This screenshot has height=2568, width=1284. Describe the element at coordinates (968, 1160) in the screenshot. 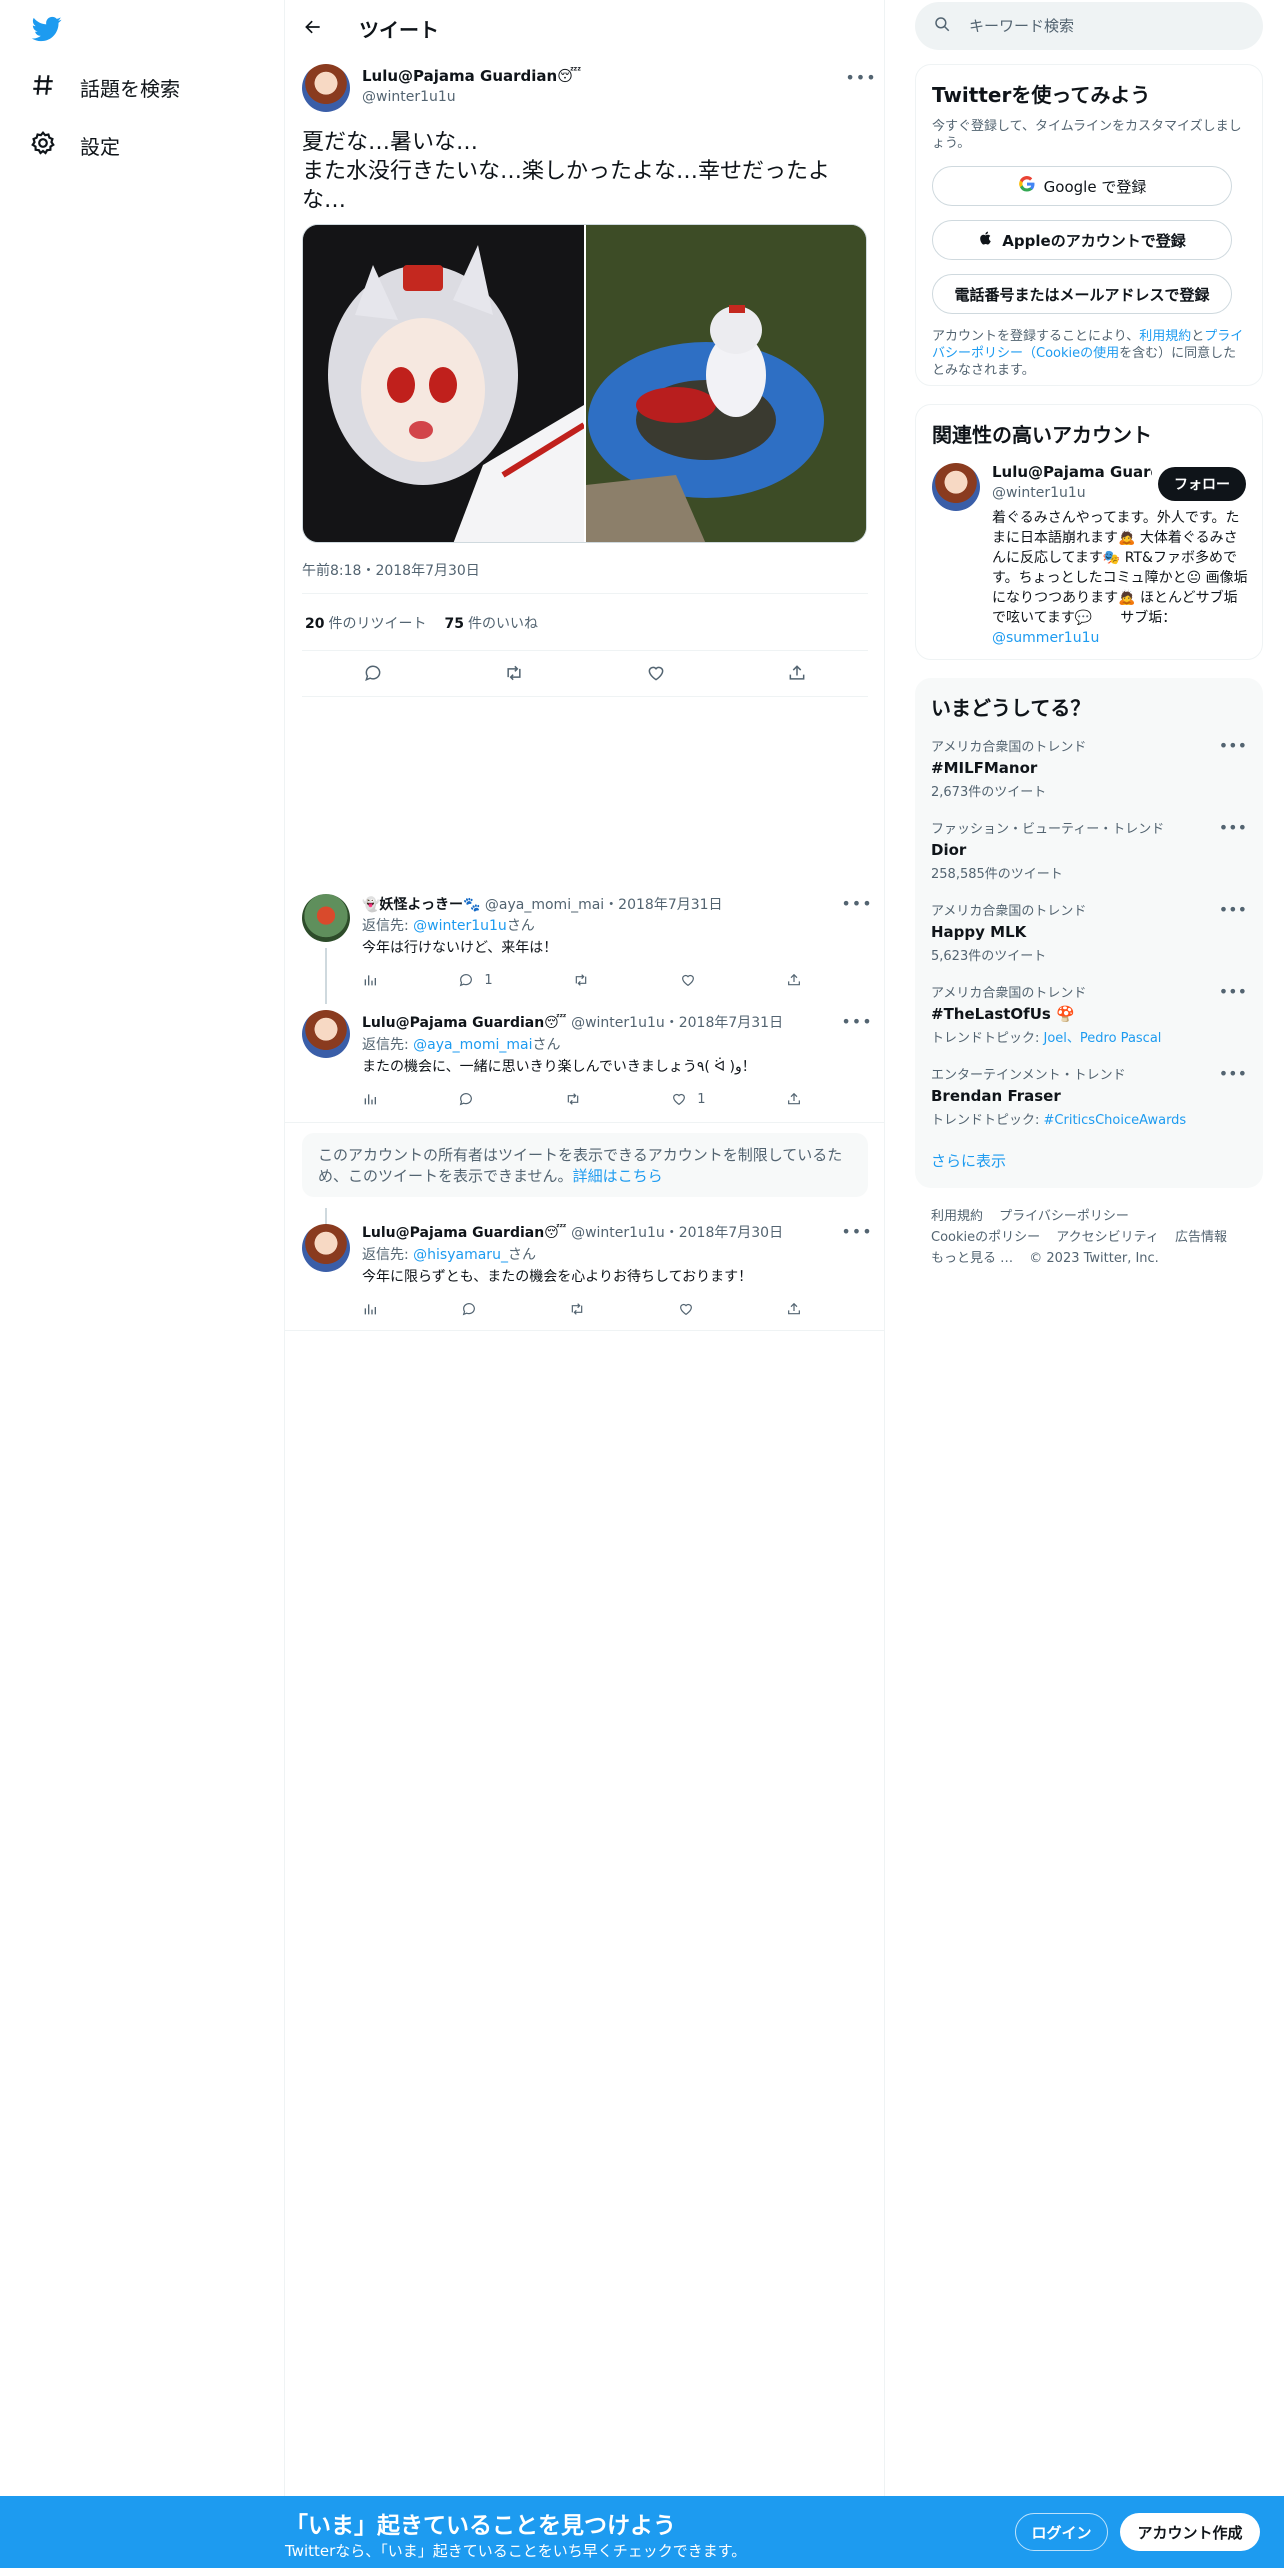

I see `show-more-link: さらに表示` at that location.